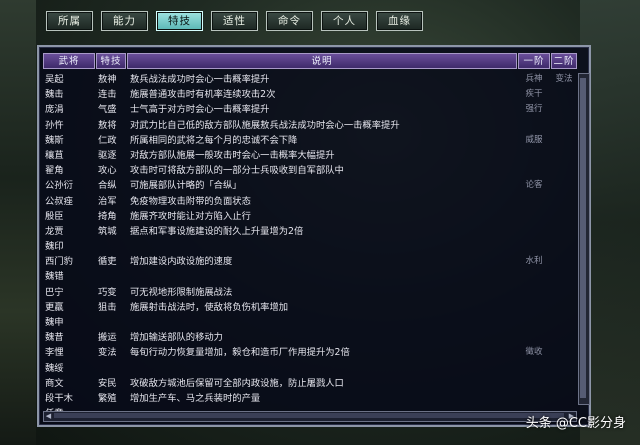 The width and height of the screenshot is (640, 445). What do you see at coordinates (316, 307) in the screenshot?
I see `table-row: 更羸 狙击 施展射击战法时，使敌将负伤机率增加` at bounding box center [316, 307].